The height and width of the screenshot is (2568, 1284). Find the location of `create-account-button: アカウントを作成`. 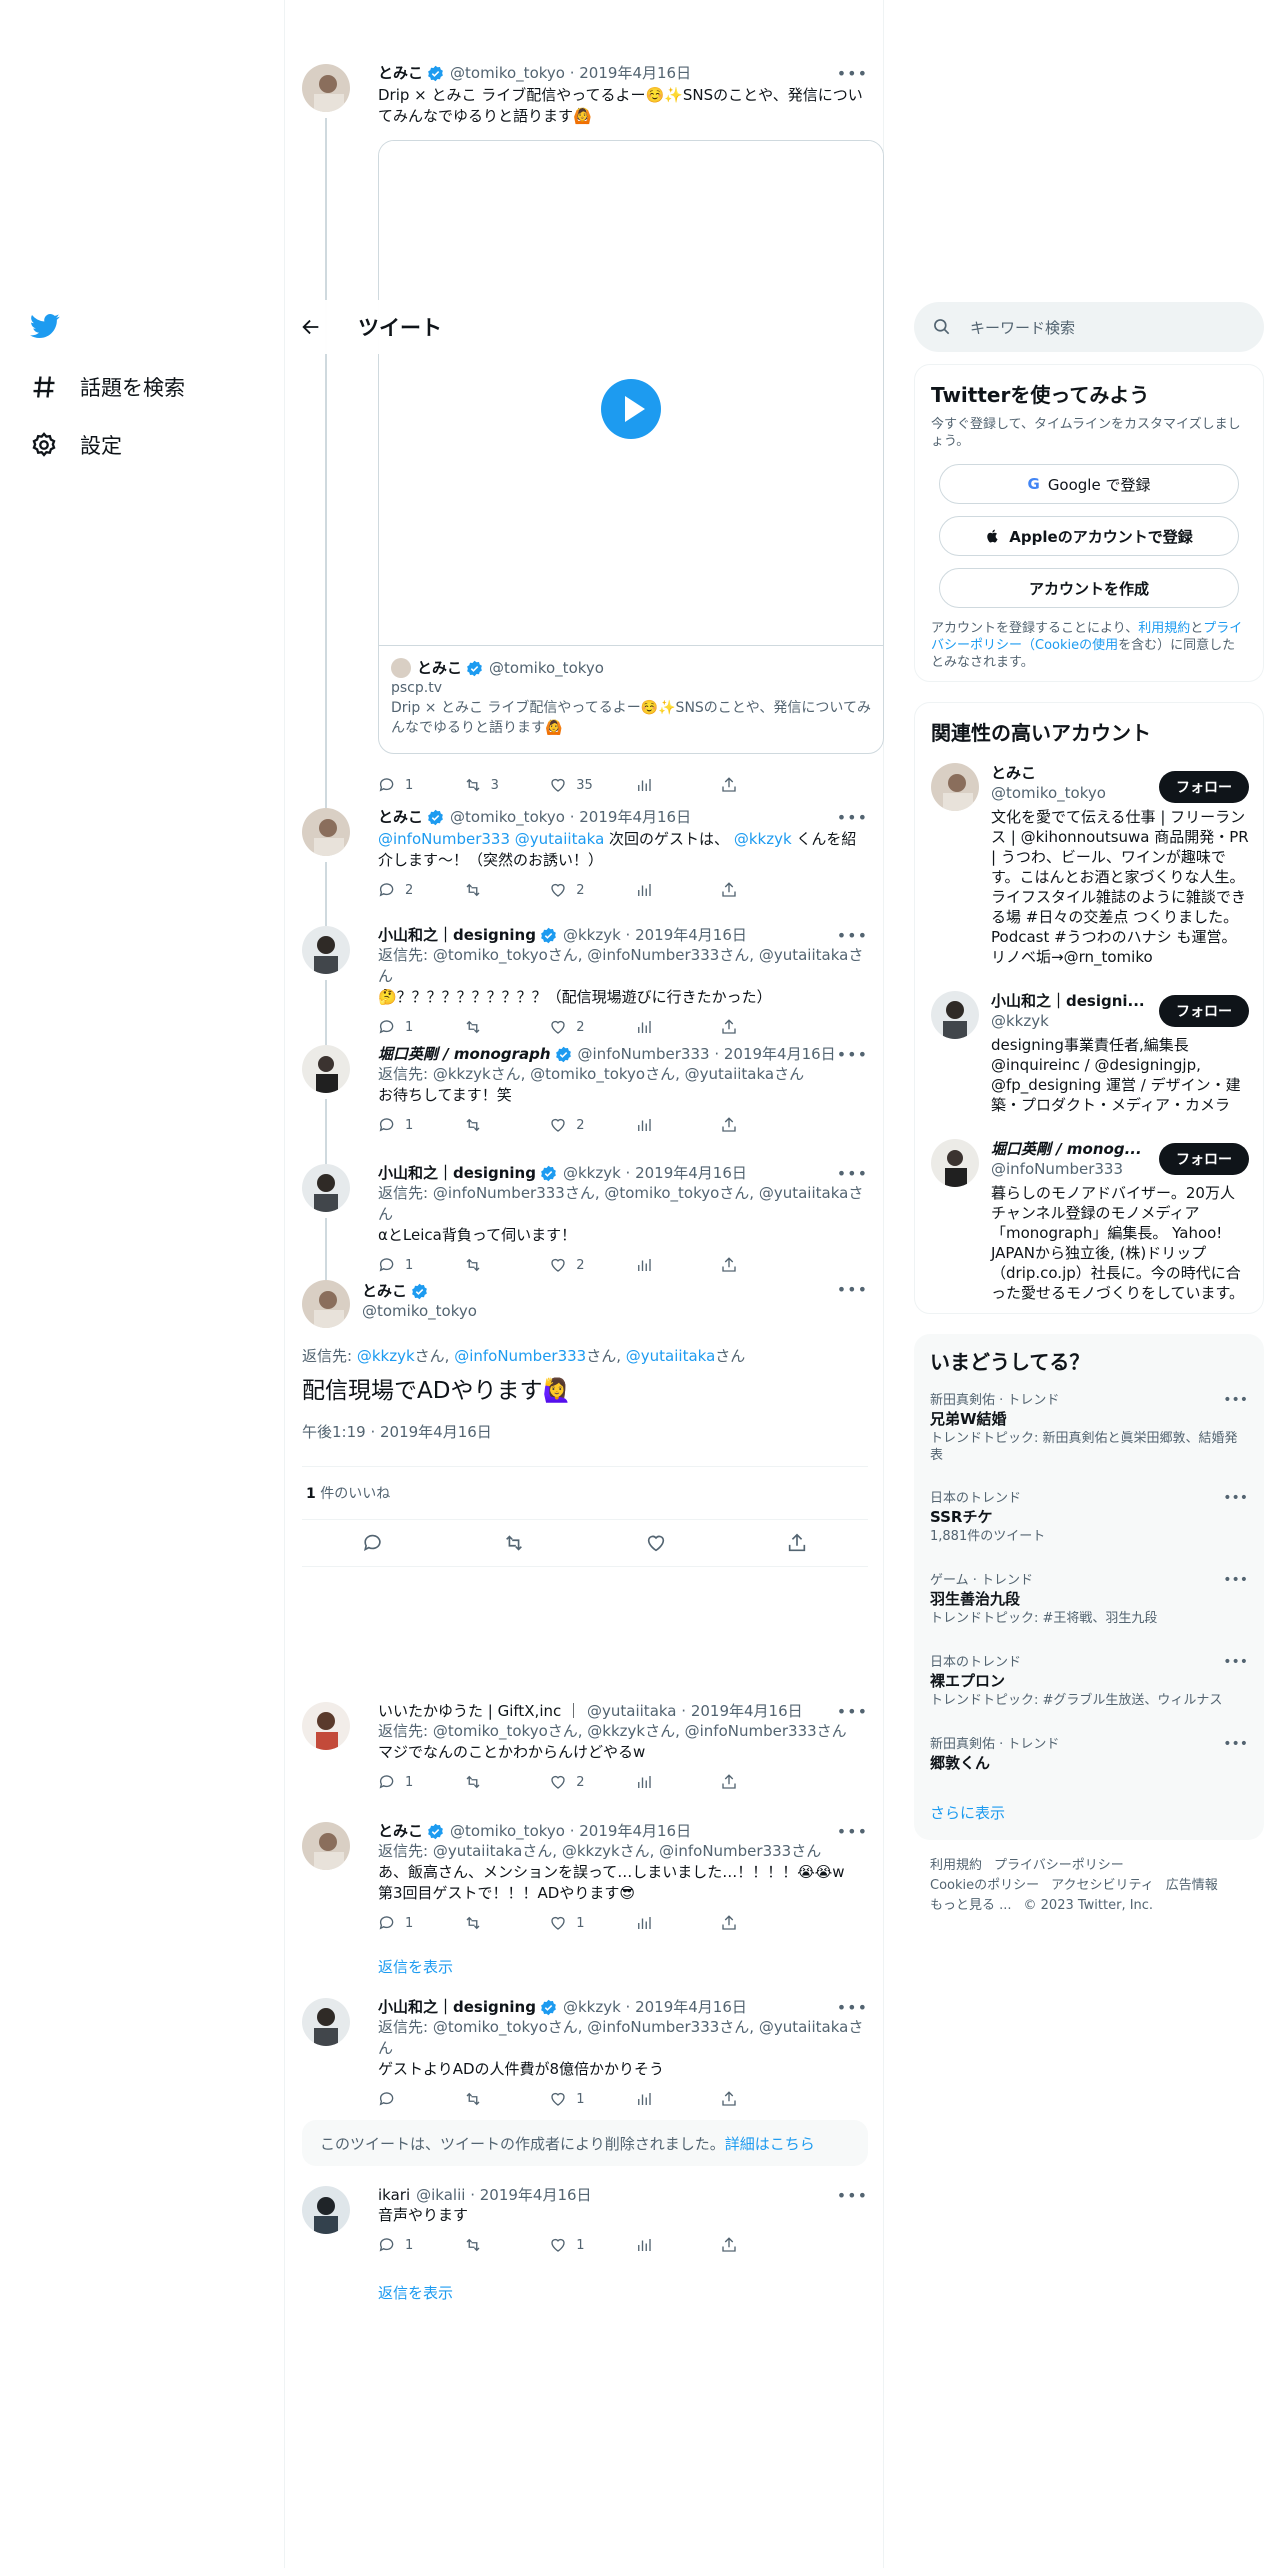

create-account-button: アカウントを作成 is located at coordinates (1089, 588).